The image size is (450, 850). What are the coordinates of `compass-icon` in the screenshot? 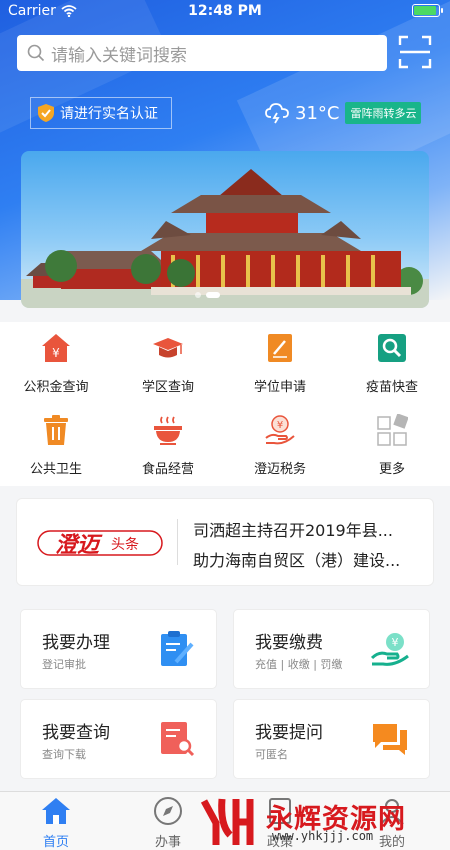 It's located at (168, 811).